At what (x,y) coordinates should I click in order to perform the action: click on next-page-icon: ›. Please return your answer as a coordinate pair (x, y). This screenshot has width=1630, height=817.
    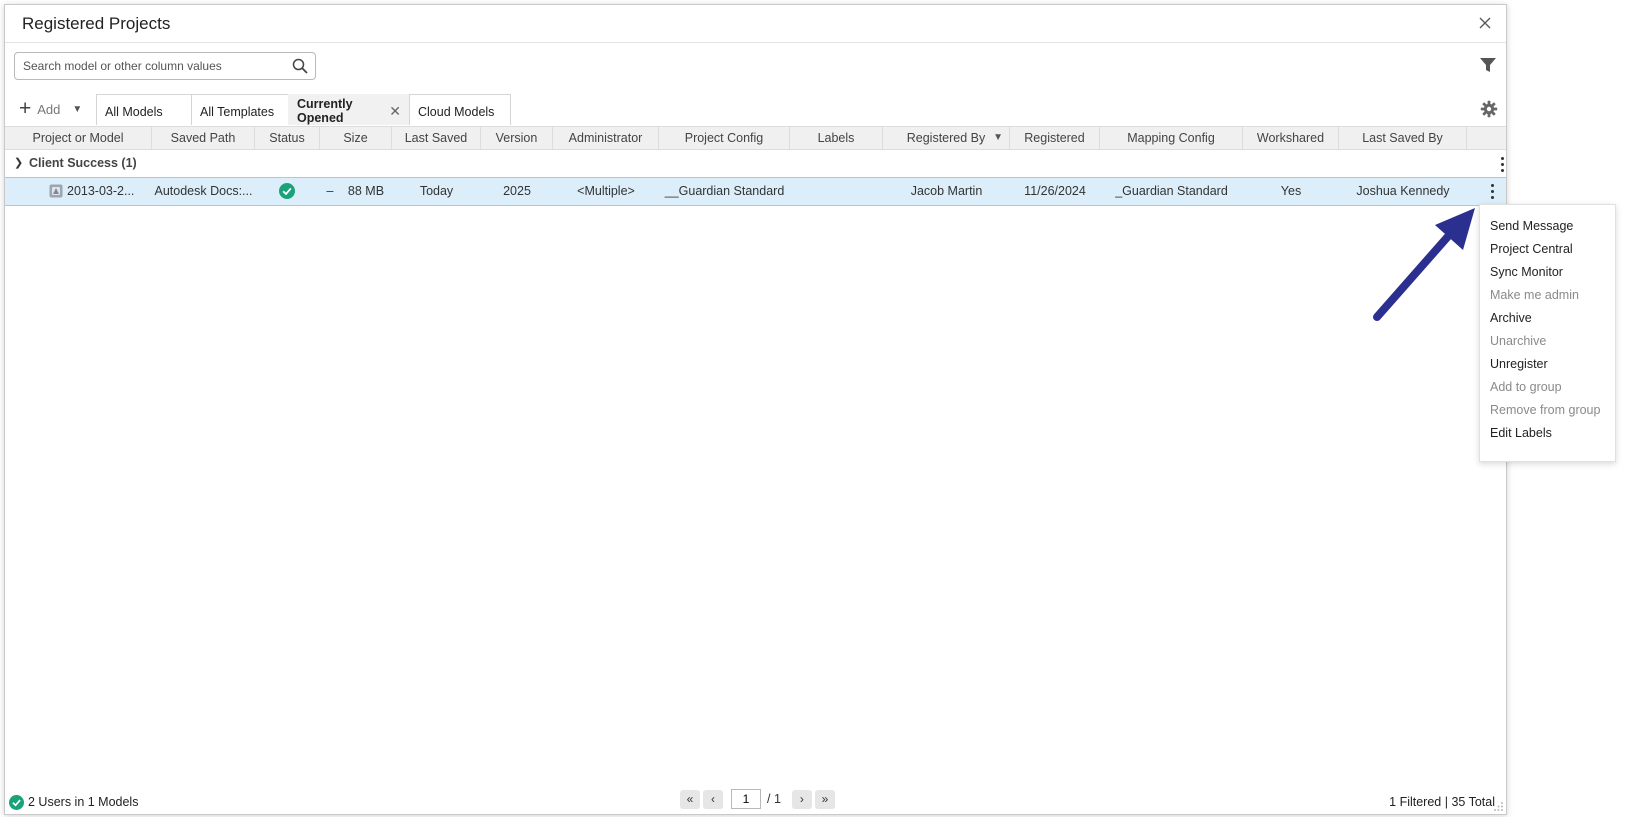
    Looking at the image, I should click on (801, 799).